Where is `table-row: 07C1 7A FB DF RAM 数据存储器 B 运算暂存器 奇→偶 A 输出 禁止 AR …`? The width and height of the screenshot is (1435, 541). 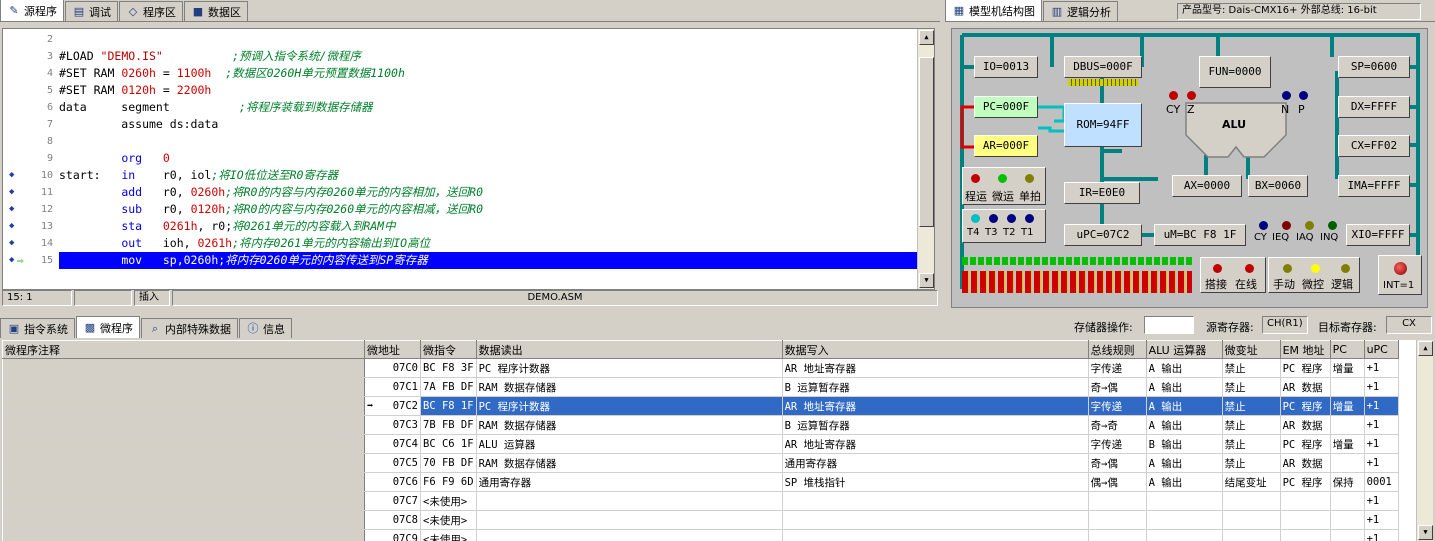 table-row: 07C1 7A FB DF RAM 数据存储器 B 运算暂存器 奇→偶 A 输出 禁止 AR … is located at coordinates (700, 387).